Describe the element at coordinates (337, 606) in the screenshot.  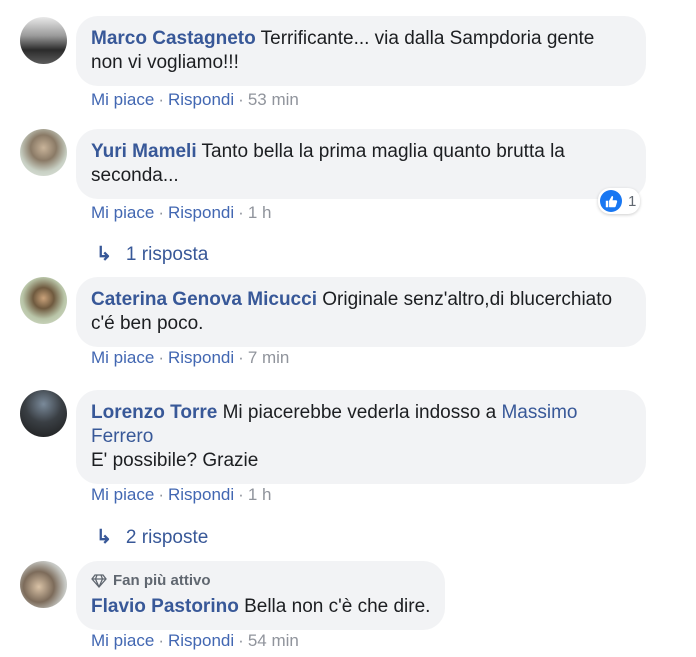
I see `comment-text: Bella non c'è che dire.` at that location.